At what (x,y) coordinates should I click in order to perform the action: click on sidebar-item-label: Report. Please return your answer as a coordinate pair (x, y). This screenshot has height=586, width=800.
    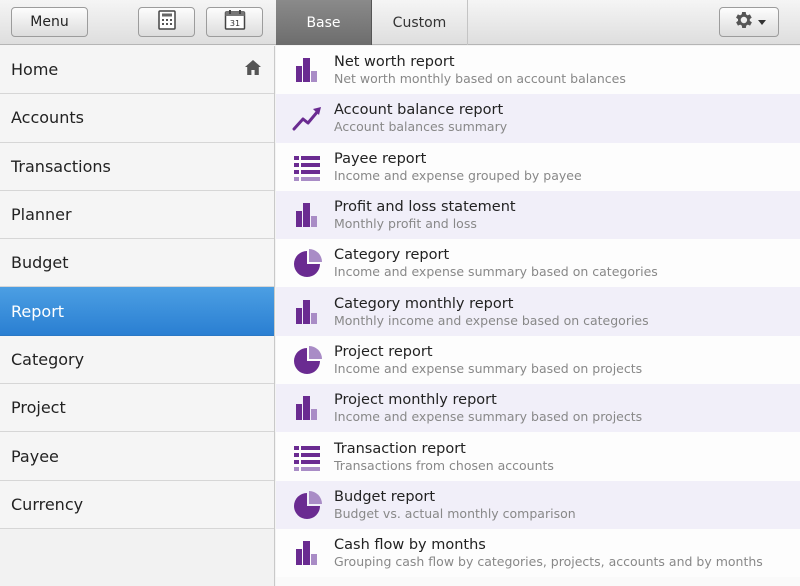
    Looking at the image, I should click on (38, 311).